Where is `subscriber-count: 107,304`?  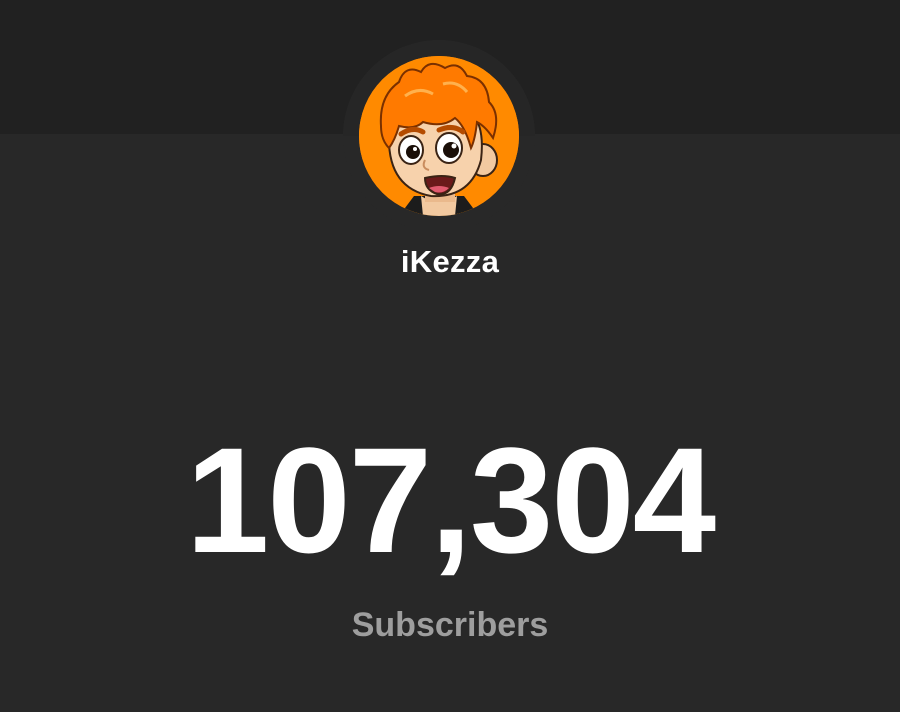
subscriber-count: 107,304 is located at coordinates (450, 500).